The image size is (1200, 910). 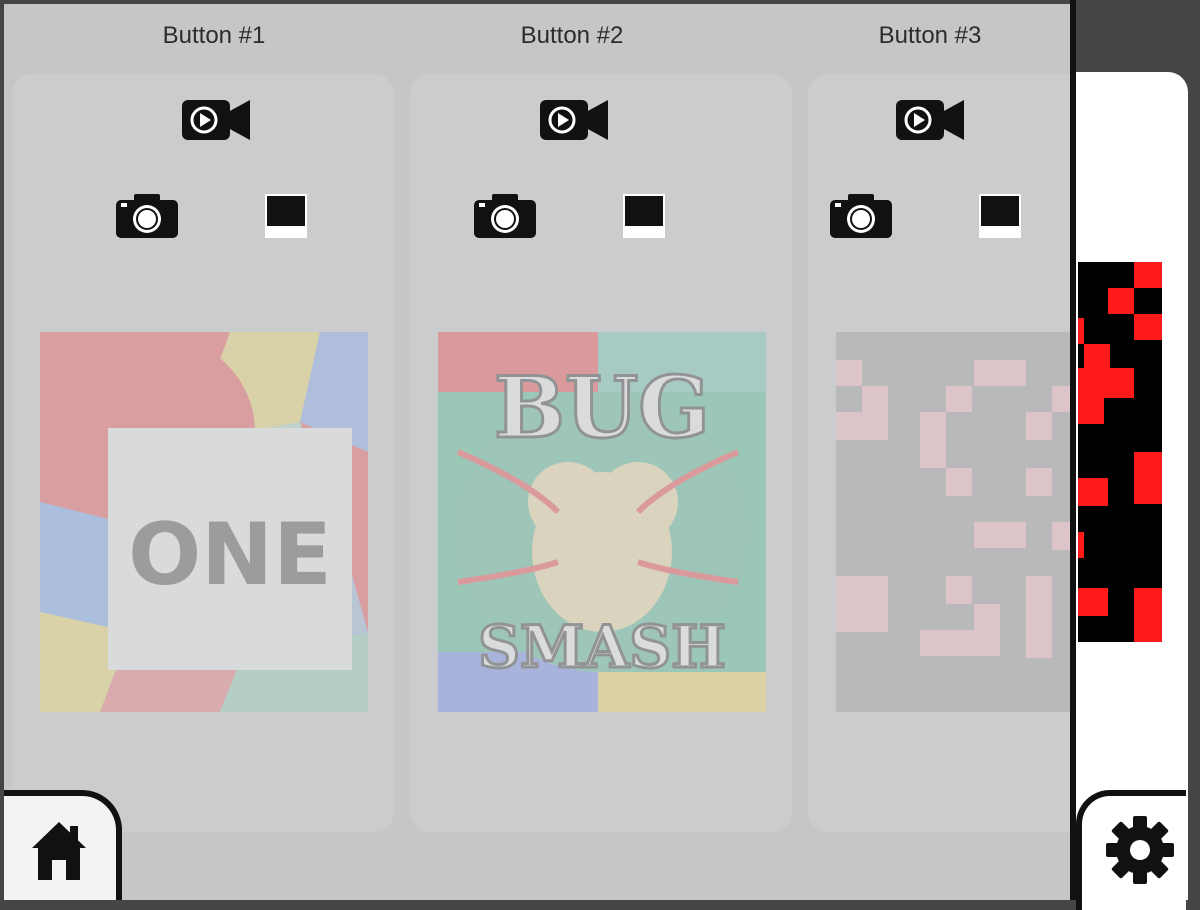 What do you see at coordinates (930, 35) in the screenshot?
I see `button-3-title: Button #3` at bounding box center [930, 35].